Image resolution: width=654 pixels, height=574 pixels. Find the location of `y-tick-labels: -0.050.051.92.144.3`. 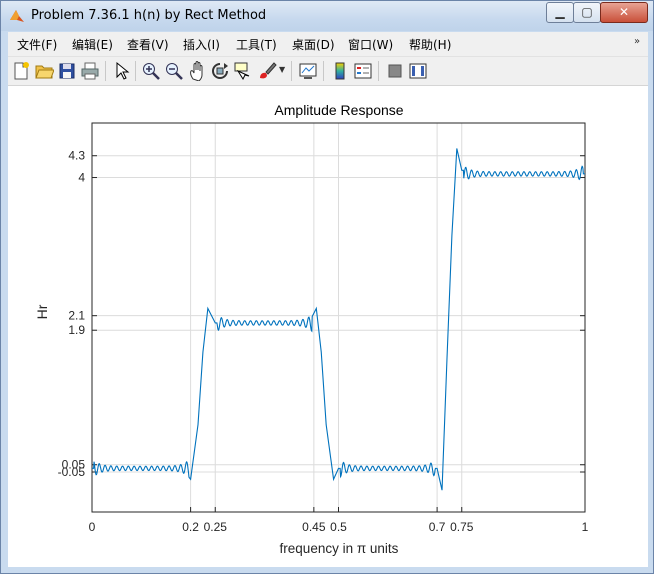

y-tick-labels: -0.050.051.92.144.3 is located at coordinates (72, 314).